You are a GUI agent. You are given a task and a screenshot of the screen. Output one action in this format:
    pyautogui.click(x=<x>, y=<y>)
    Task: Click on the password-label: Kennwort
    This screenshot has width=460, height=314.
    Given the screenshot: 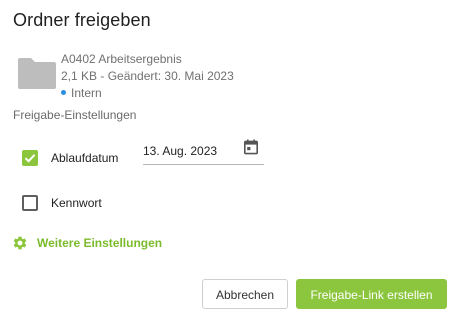 What is the action you would take?
    pyautogui.click(x=76, y=203)
    